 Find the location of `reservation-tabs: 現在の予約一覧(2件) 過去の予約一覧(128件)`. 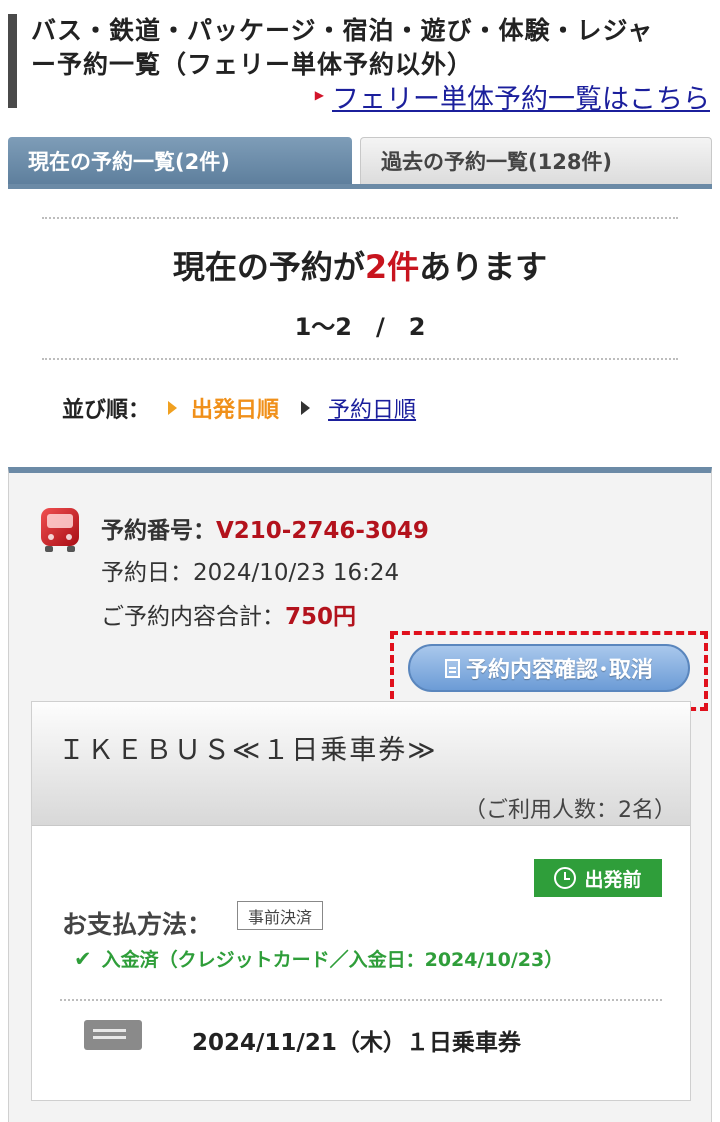

reservation-tabs: 現在の予約一覧(2件) 過去の予約一覧(128件) is located at coordinates (360, 163).